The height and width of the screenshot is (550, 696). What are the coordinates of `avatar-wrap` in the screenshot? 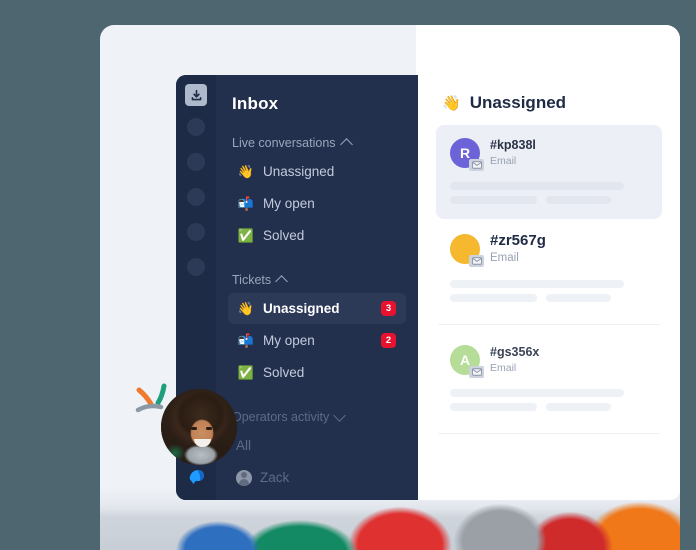 It's located at (467, 251).